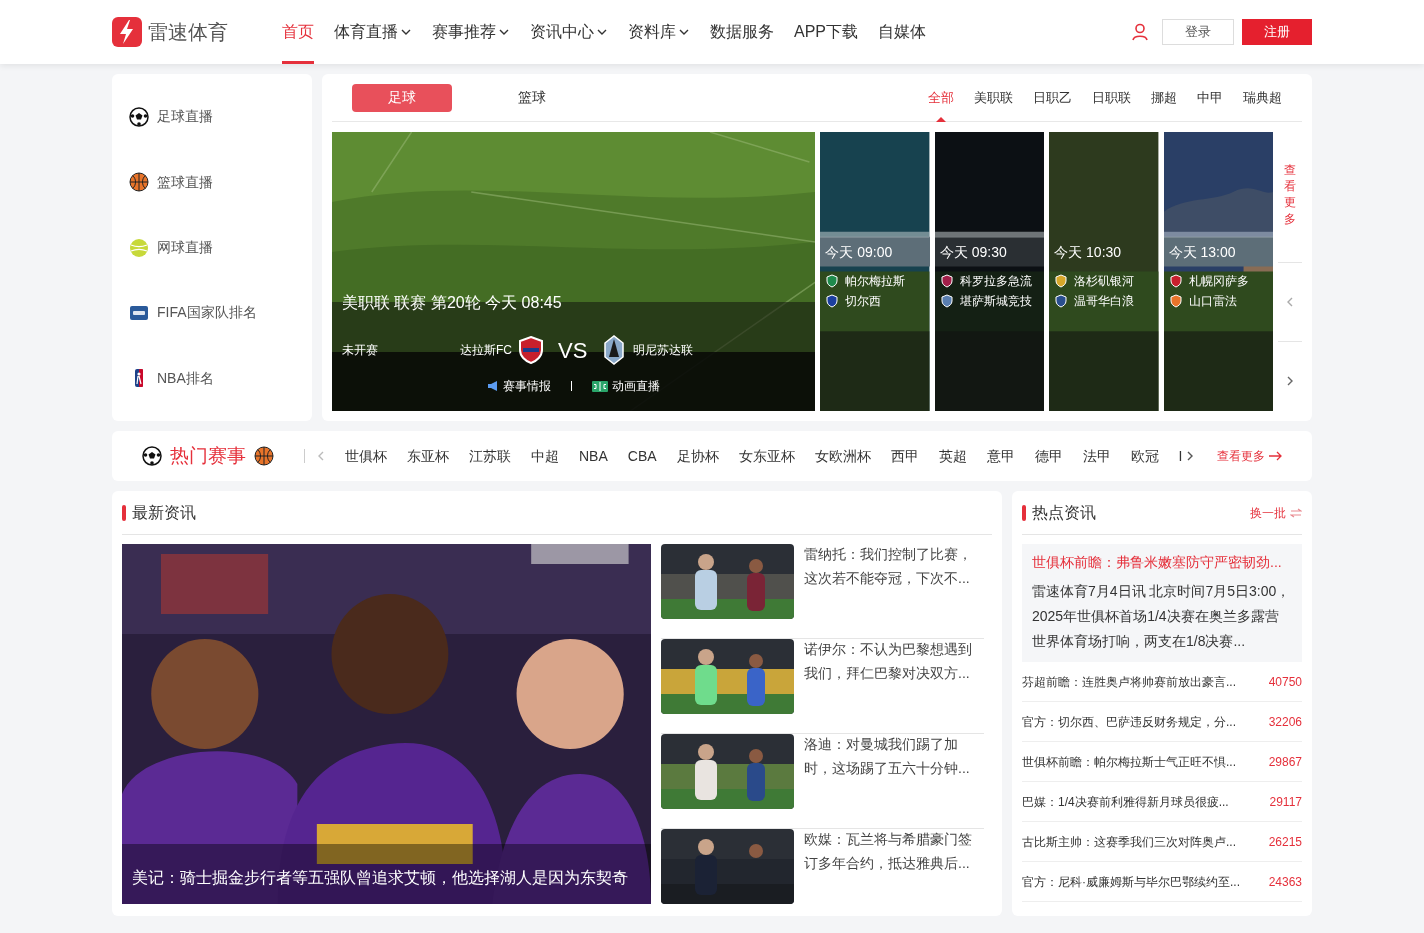 The image size is (1424, 933). What do you see at coordinates (995, 301) in the screenshot?
I see `team-name: 堪萨斯城竞技` at bounding box center [995, 301].